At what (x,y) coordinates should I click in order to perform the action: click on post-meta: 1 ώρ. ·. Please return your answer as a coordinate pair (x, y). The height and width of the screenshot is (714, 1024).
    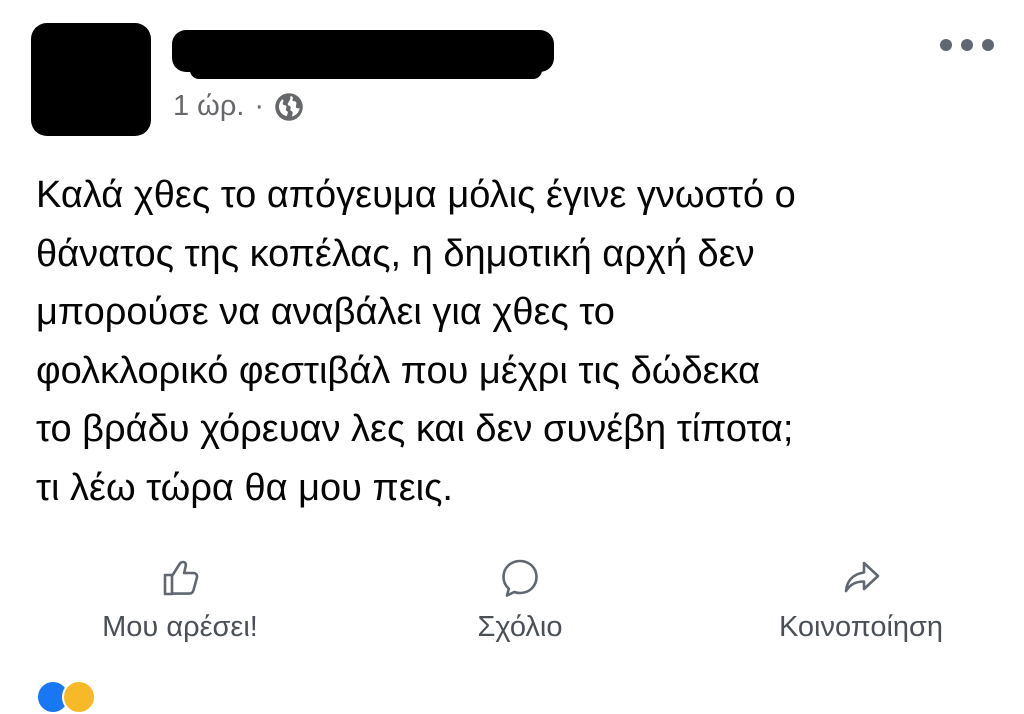
    Looking at the image, I should click on (238, 106).